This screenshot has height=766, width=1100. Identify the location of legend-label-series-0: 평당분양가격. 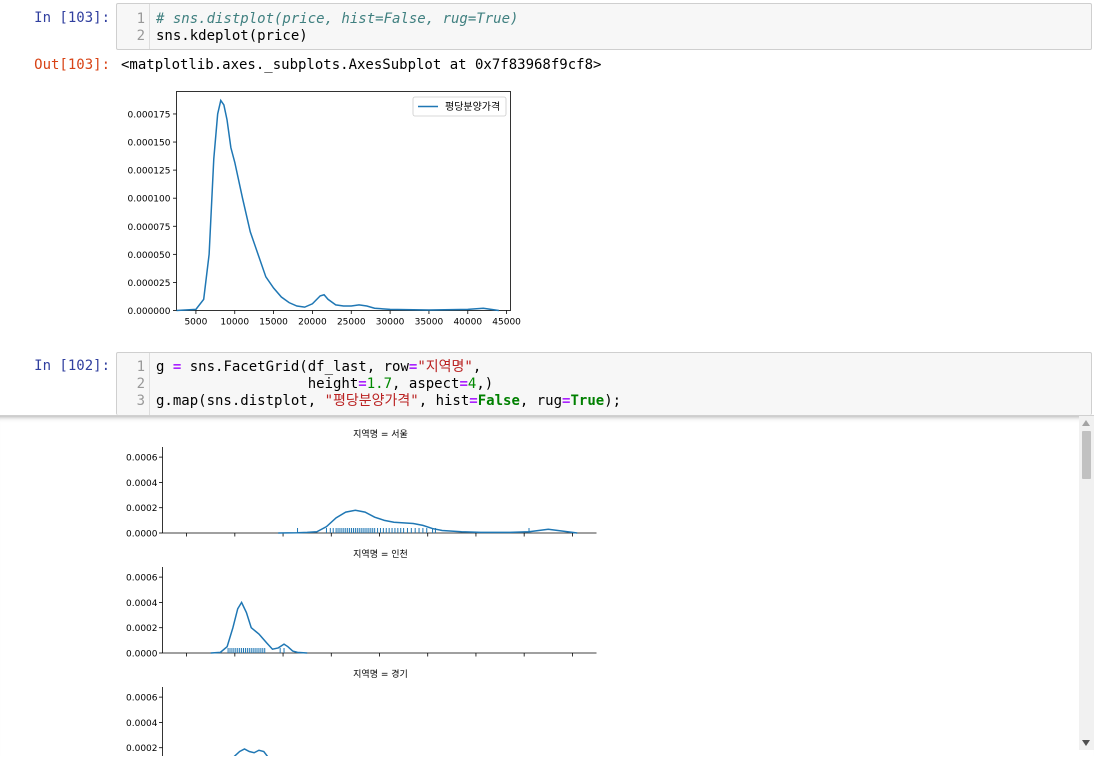
(472, 106).